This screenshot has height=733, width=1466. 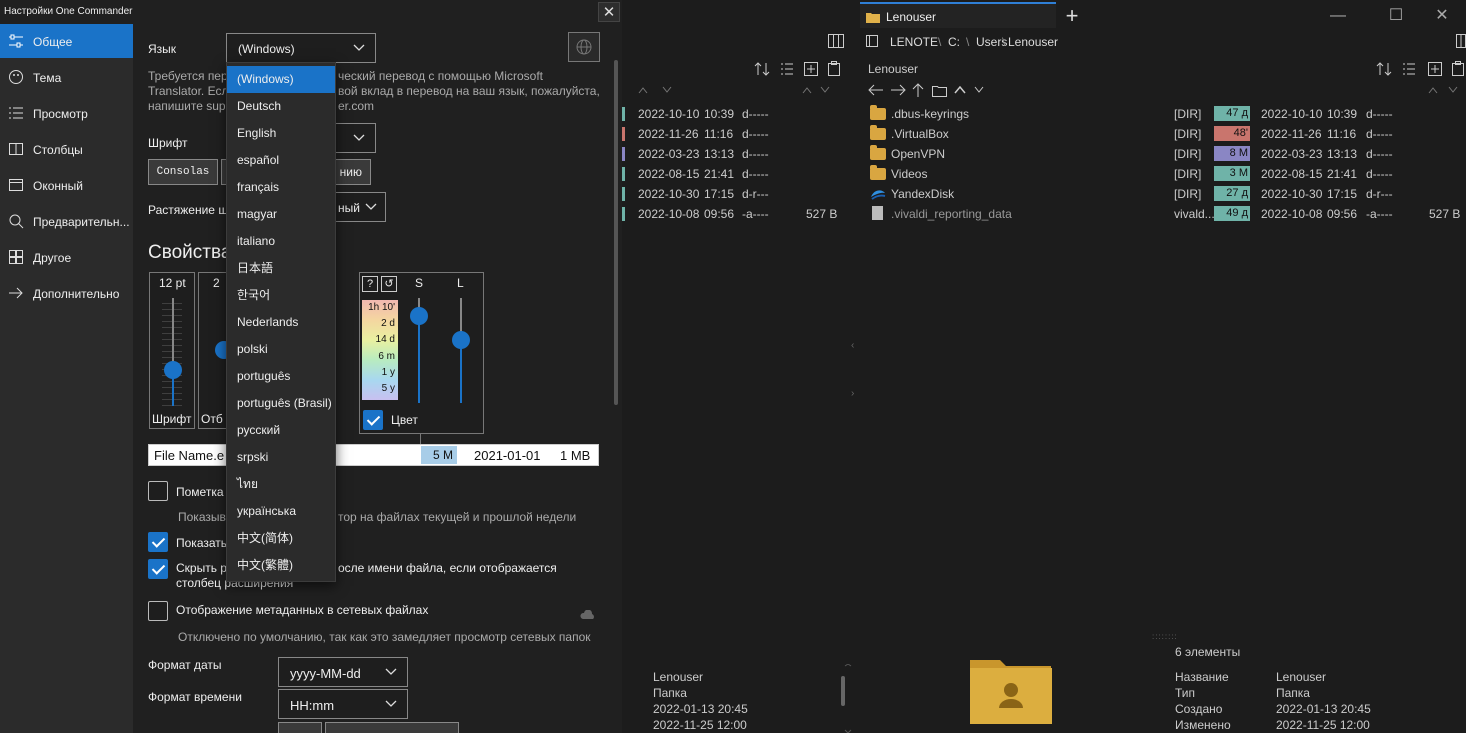 What do you see at coordinates (940, 90) in the screenshot?
I see `folder-up-icon` at bounding box center [940, 90].